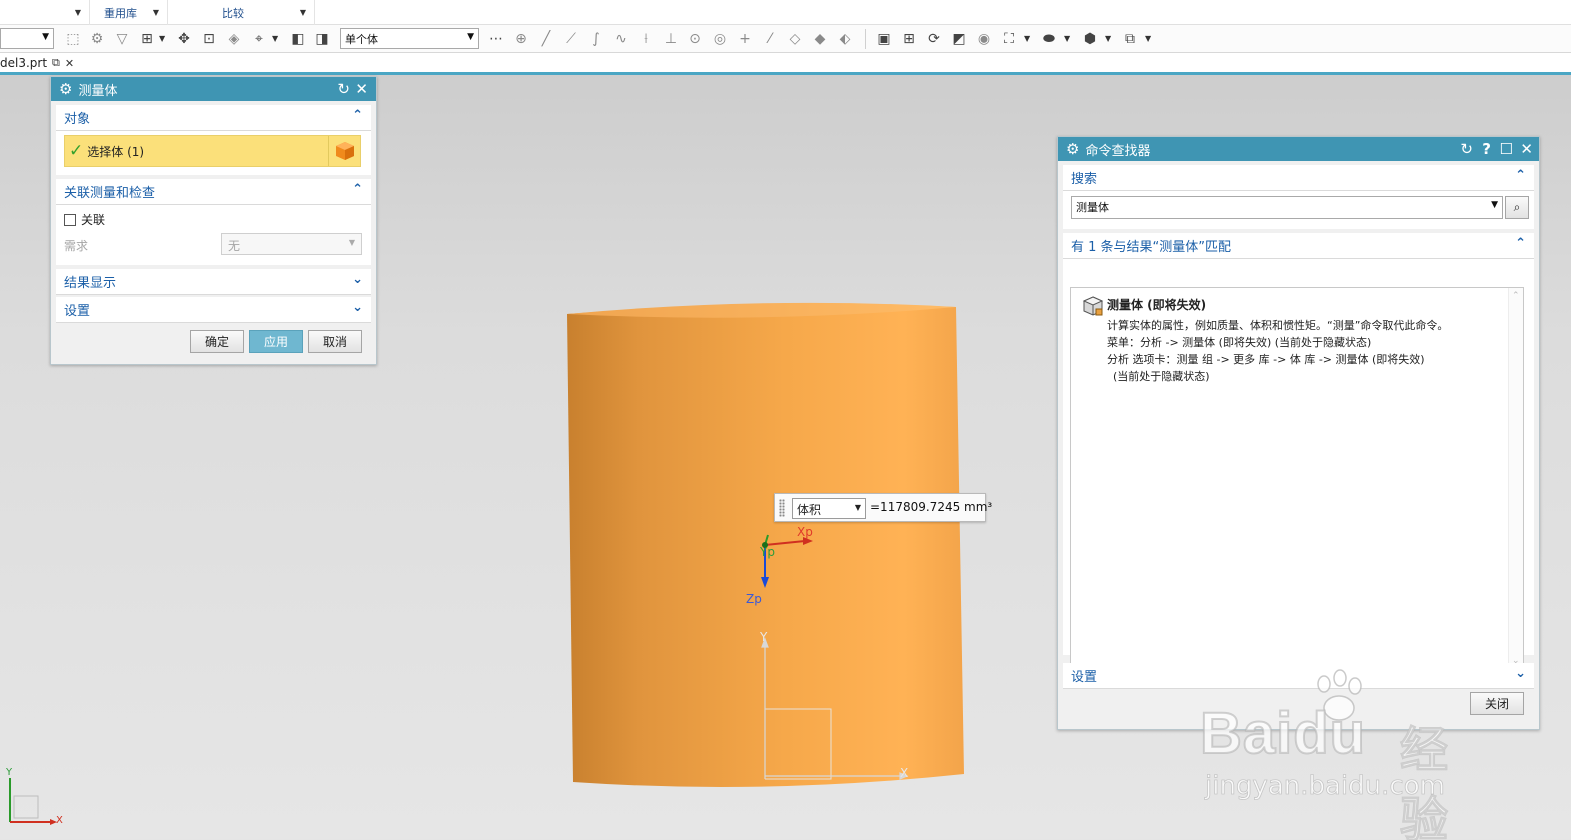  I want to click on dialog-title-bar: ⚙ 测量体 ↻ ✕, so click(213, 89).